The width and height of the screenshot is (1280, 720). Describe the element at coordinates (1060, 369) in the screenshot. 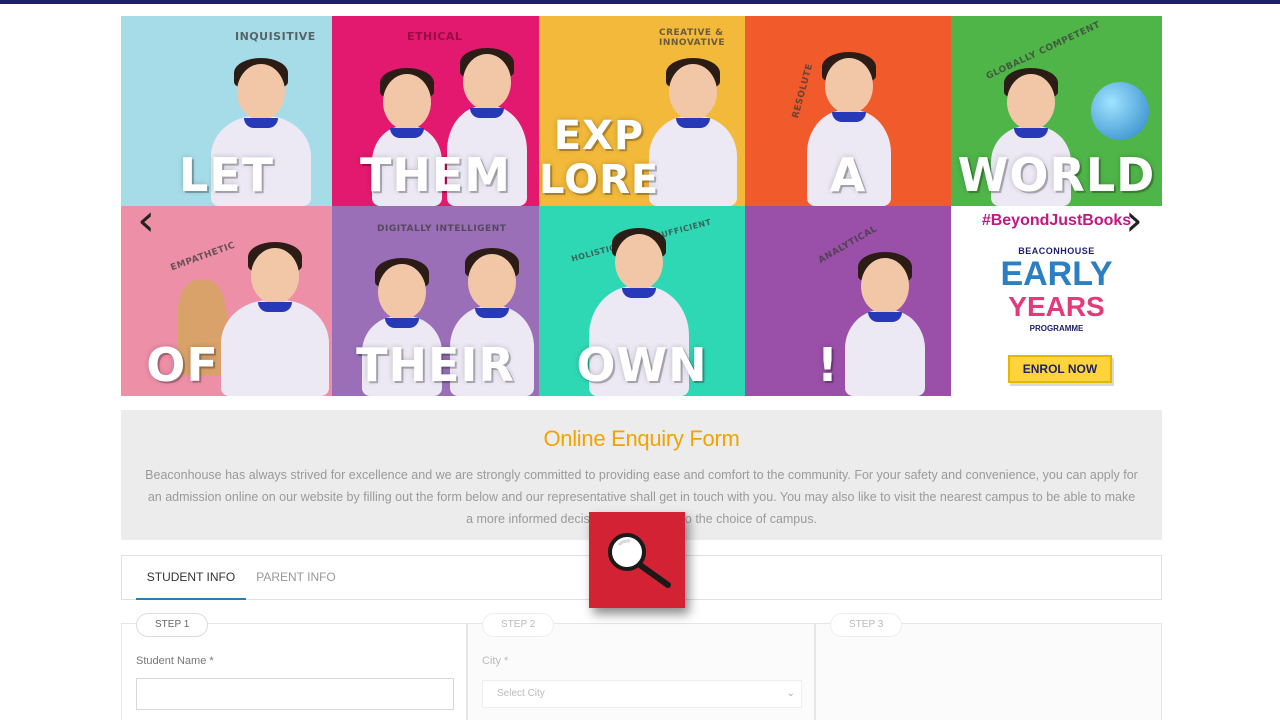

I see `enrol-now-button: ENROL NOW` at that location.